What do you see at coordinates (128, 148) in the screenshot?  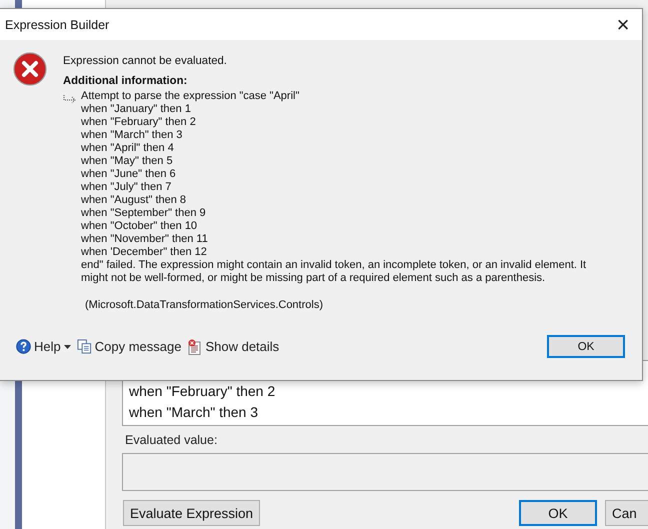 I see `detail-line: when "April" then 4` at bounding box center [128, 148].